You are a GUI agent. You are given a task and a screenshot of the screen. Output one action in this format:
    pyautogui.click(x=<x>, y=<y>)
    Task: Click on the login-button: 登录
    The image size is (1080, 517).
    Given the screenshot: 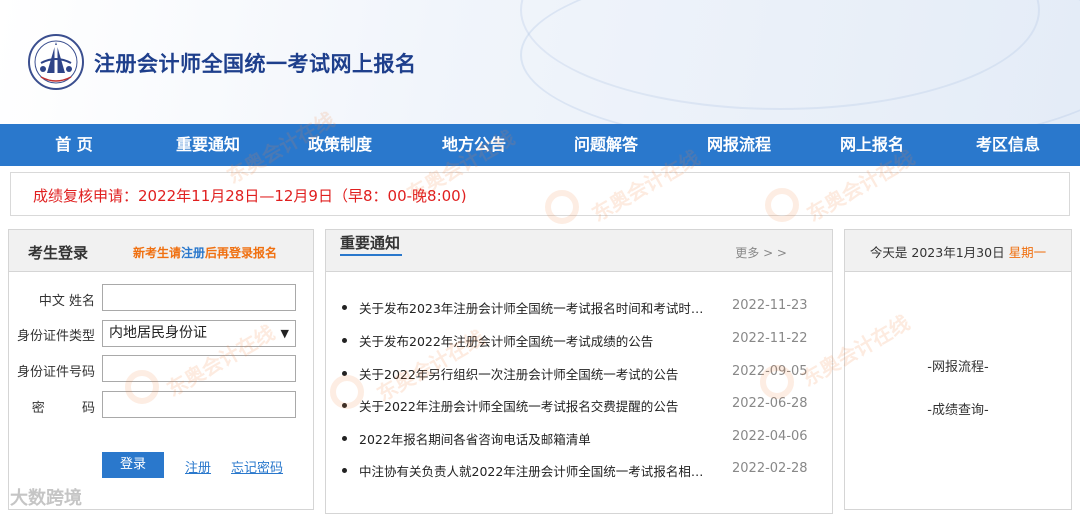 What is the action you would take?
    pyautogui.click(x=133, y=465)
    